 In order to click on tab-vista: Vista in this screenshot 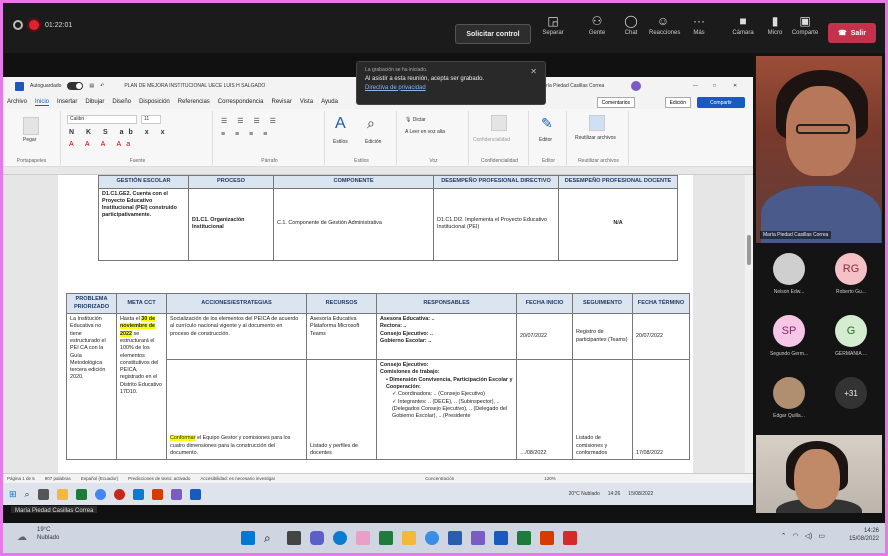, I will do `click(306, 102)`.